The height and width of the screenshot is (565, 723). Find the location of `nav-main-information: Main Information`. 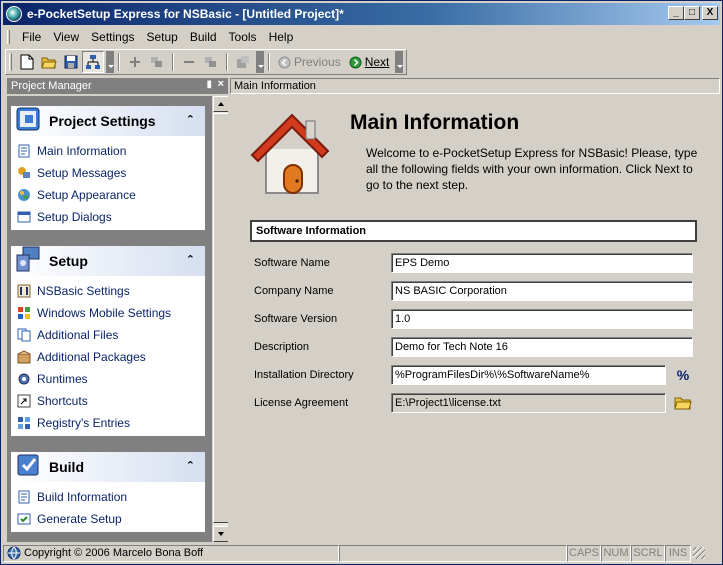

nav-main-information: Main Information is located at coordinates (111, 151).